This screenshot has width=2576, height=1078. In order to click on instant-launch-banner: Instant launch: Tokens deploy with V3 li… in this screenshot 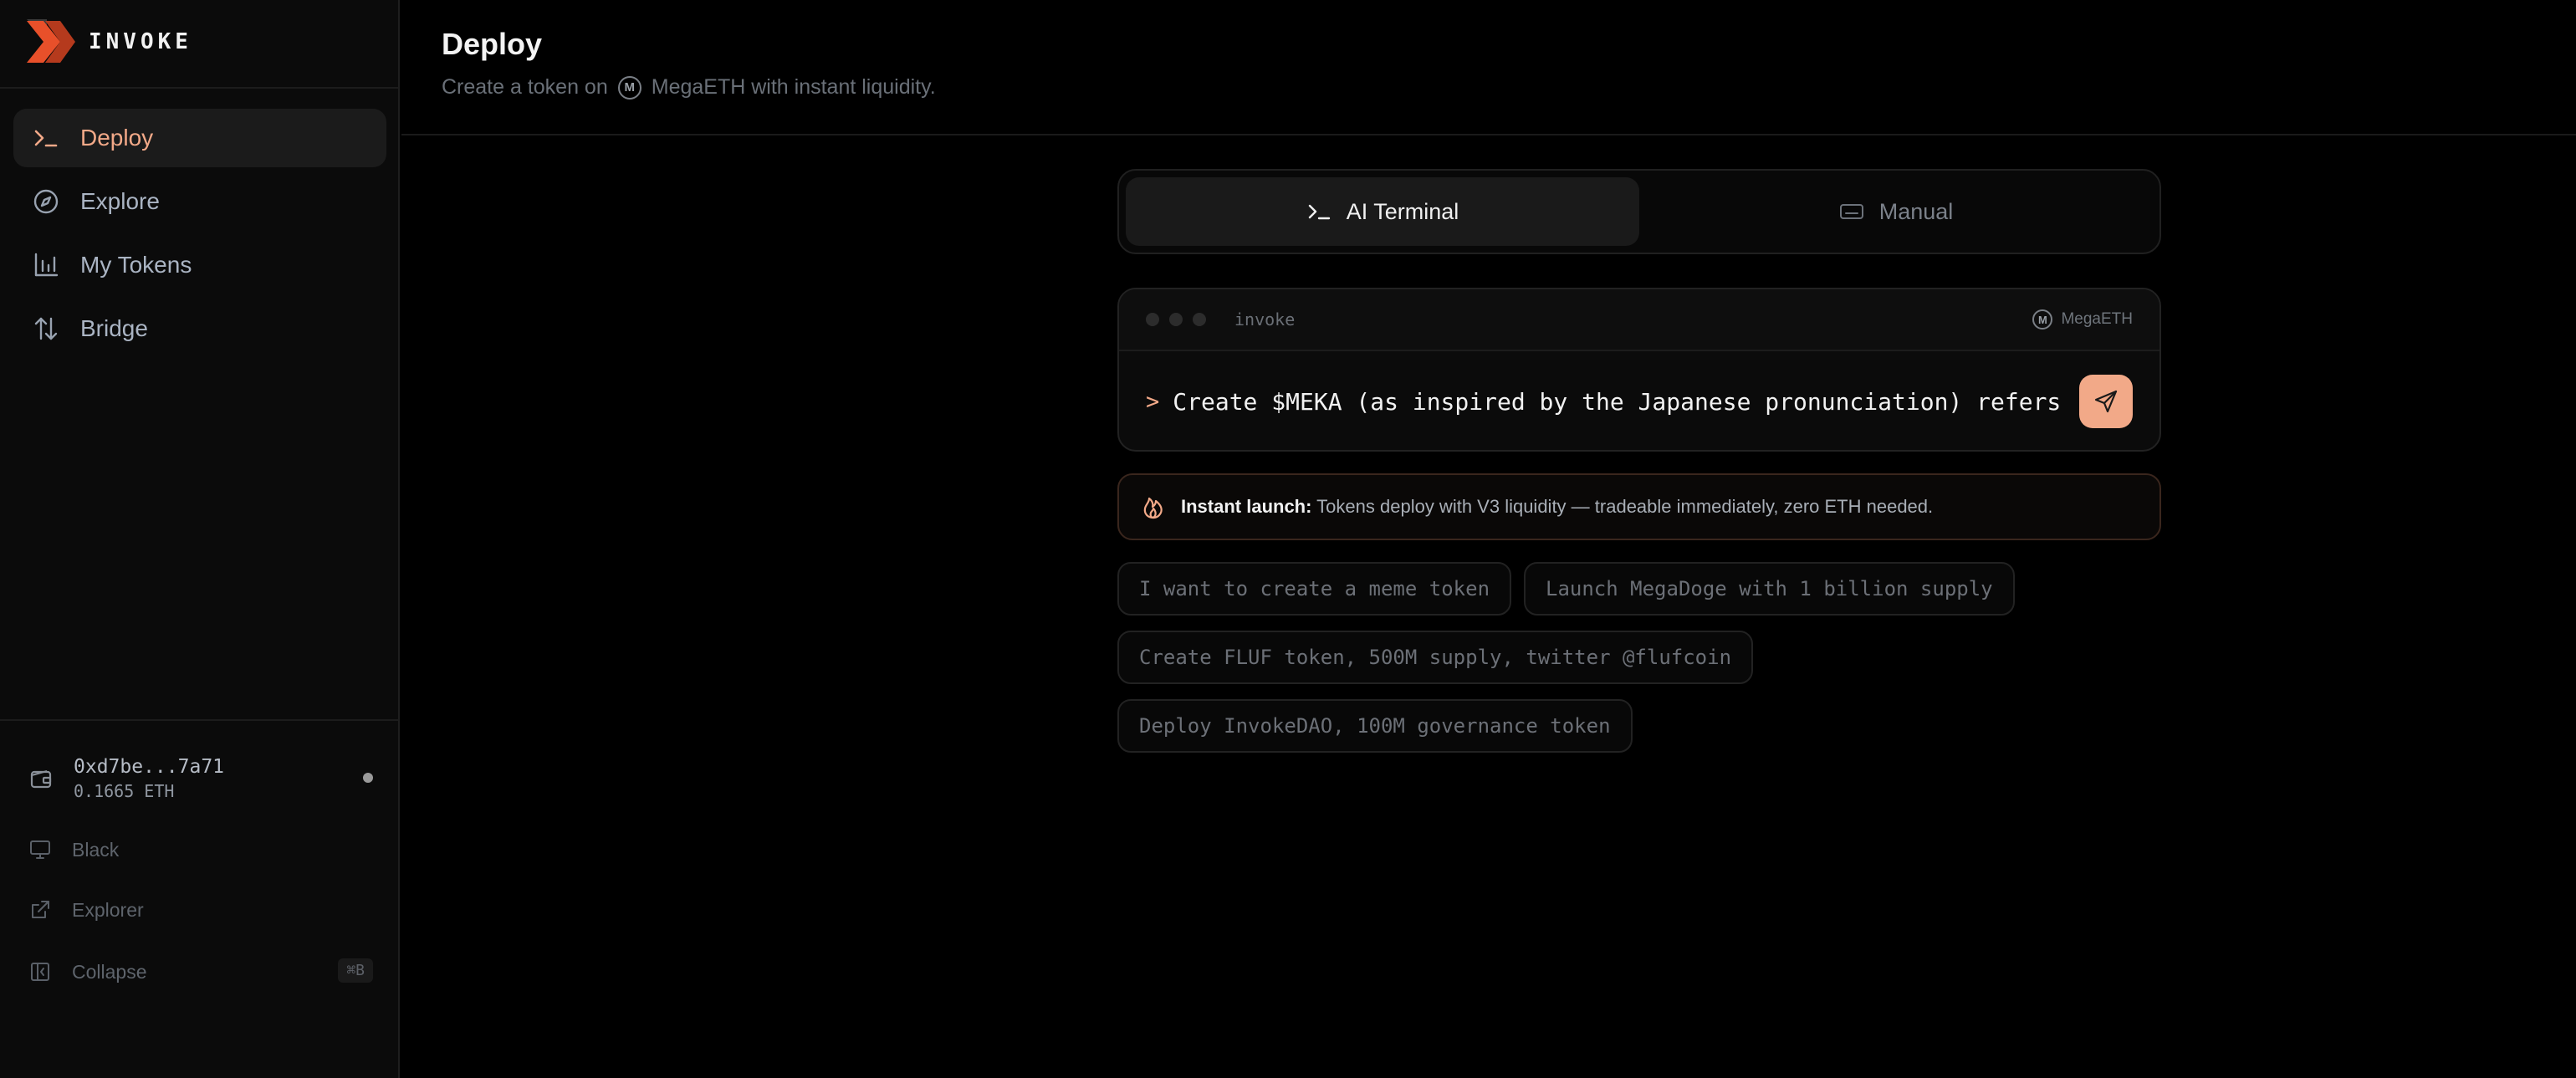, I will do `click(1639, 506)`.